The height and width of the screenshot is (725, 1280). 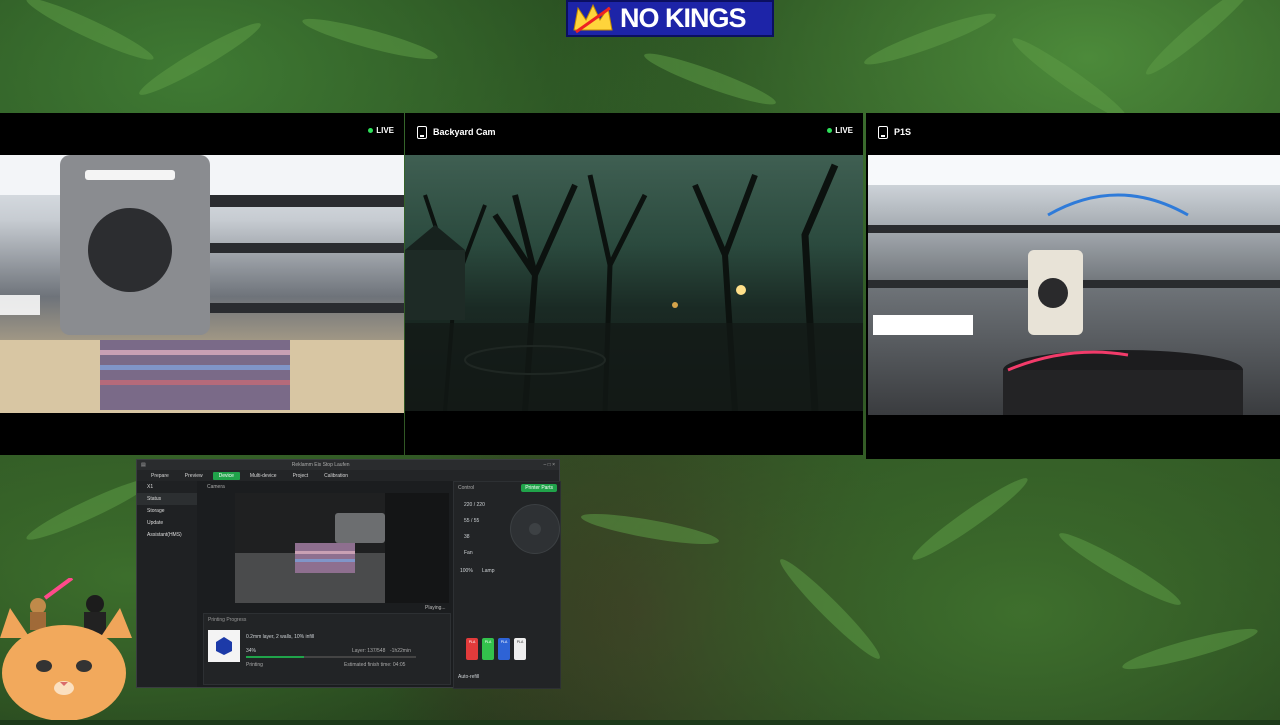 What do you see at coordinates (216, 487) in the screenshot?
I see `camera-section-label: Camera` at bounding box center [216, 487].